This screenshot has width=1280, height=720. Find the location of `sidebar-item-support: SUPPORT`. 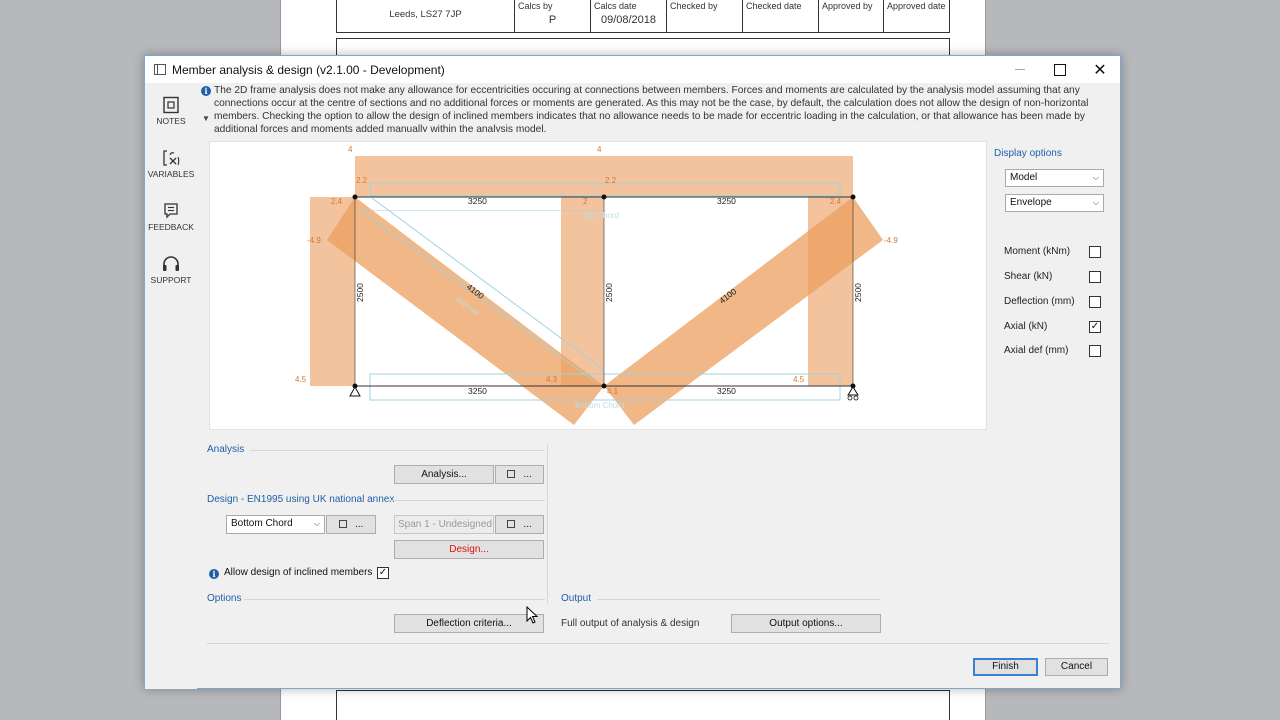

sidebar-item-support: SUPPORT is located at coordinates (171, 270).